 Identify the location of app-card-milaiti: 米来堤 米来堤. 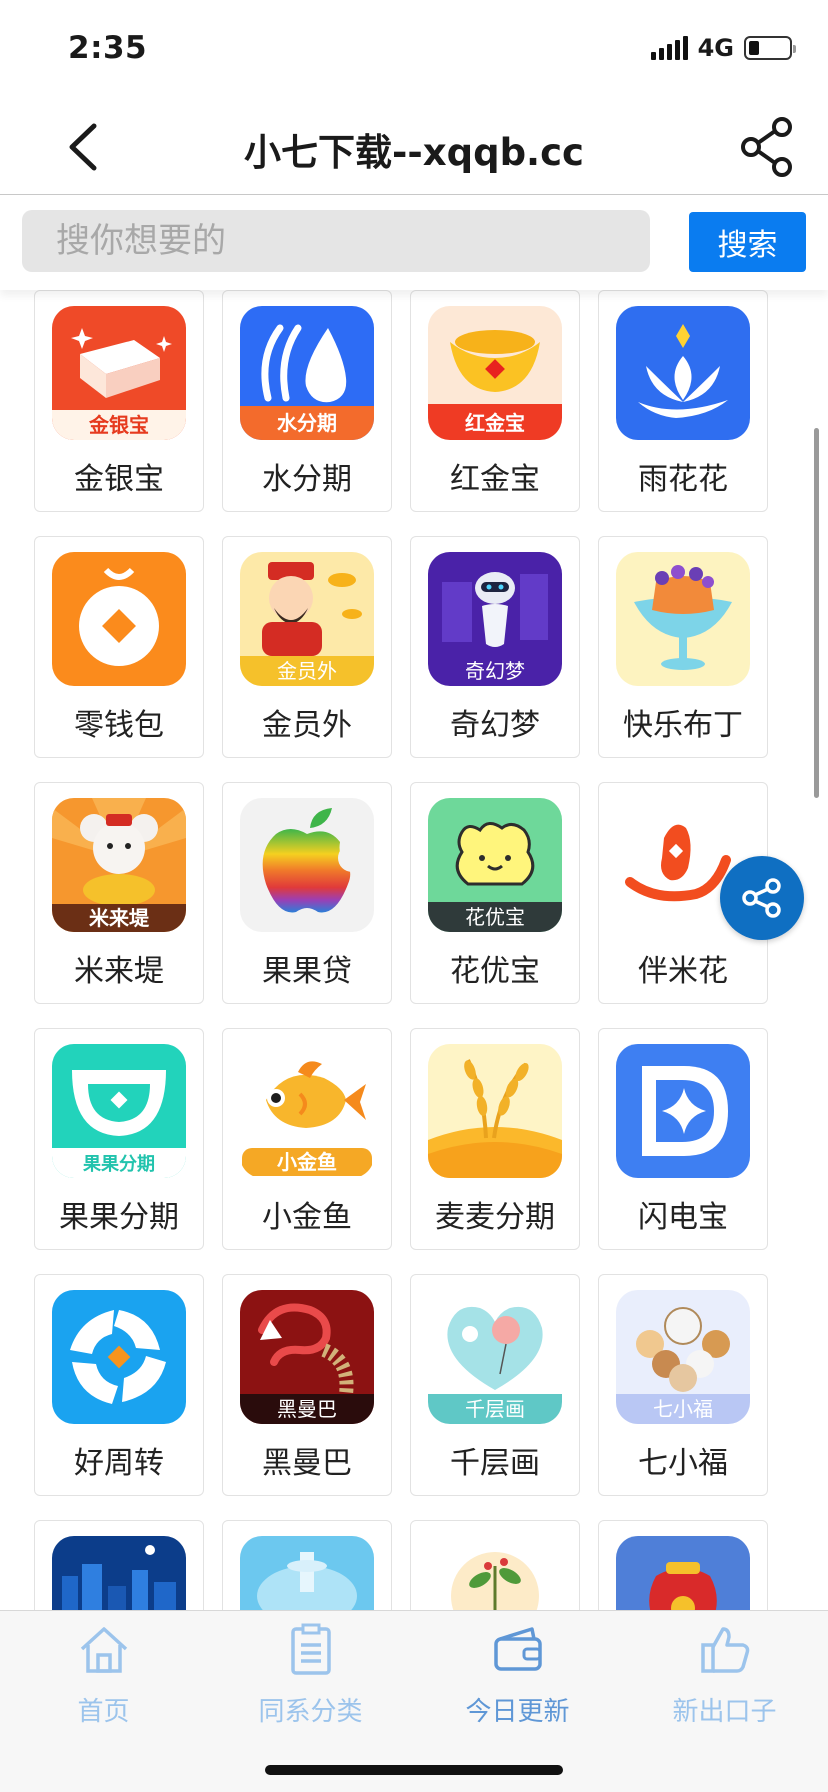
(119, 893).